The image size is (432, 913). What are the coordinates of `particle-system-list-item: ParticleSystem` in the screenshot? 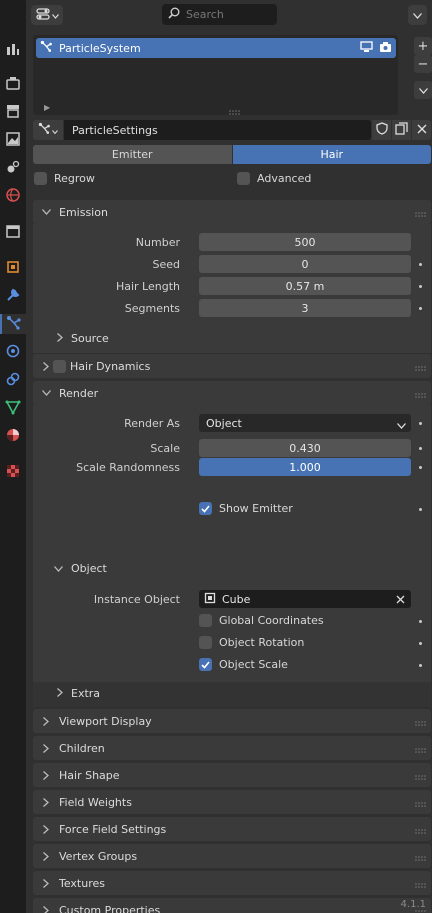 It's located at (216, 48).